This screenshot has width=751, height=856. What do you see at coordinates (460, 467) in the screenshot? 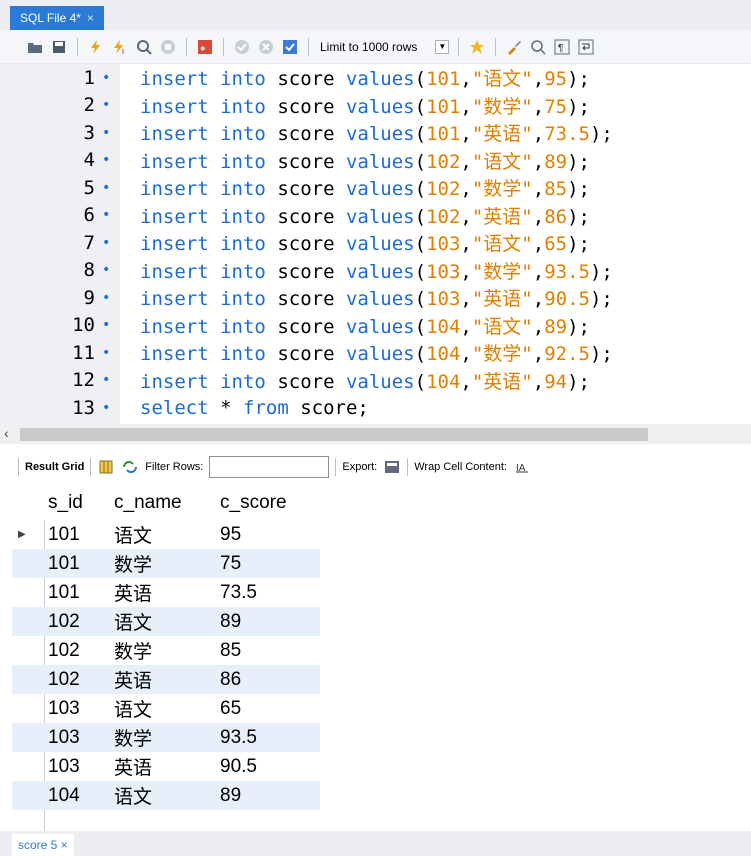
I see `wrap-cell-label: Wrap Cell Content:` at bounding box center [460, 467].